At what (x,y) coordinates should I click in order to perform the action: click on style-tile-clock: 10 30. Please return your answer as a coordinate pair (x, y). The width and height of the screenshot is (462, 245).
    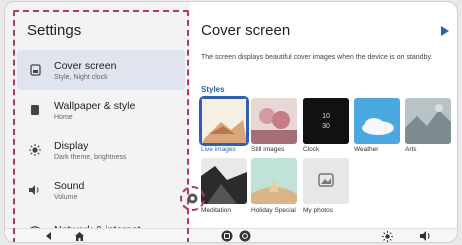
    Looking at the image, I should click on (326, 121).